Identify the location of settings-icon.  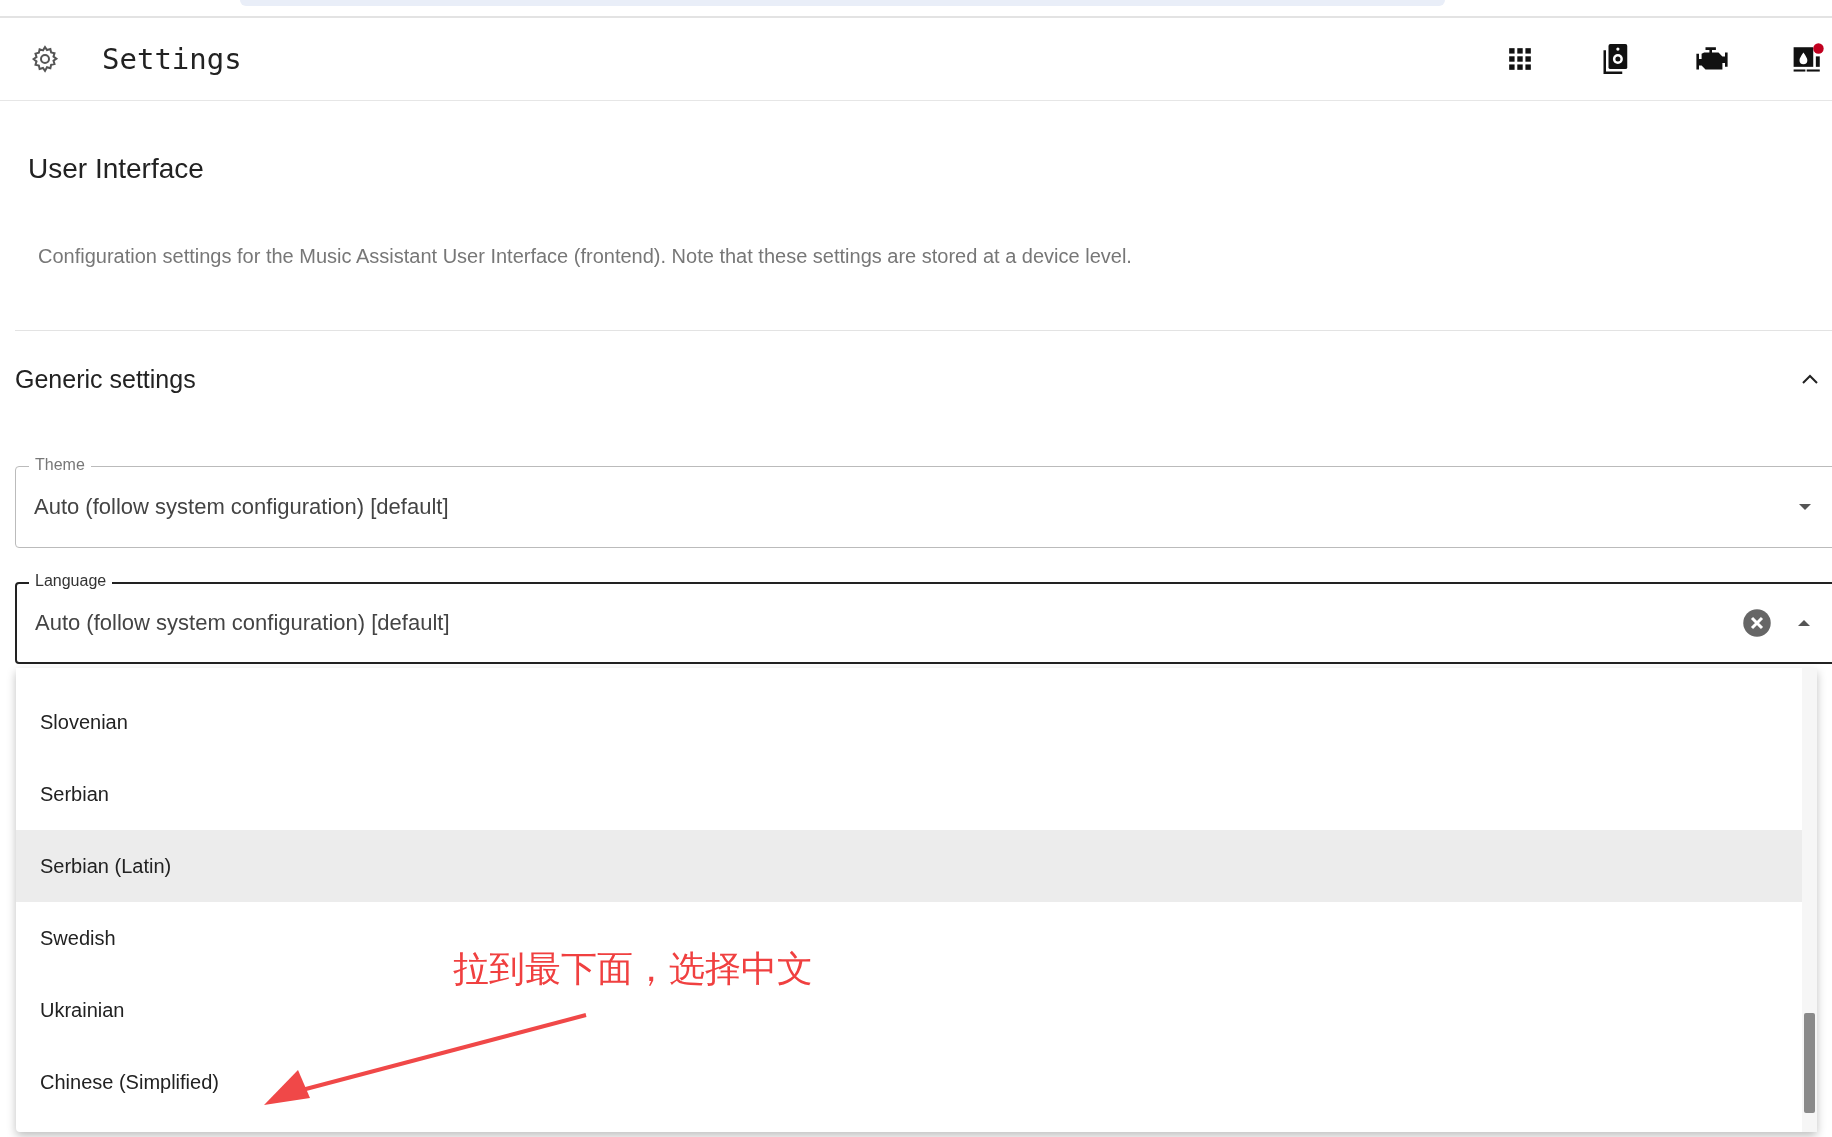
(45, 59).